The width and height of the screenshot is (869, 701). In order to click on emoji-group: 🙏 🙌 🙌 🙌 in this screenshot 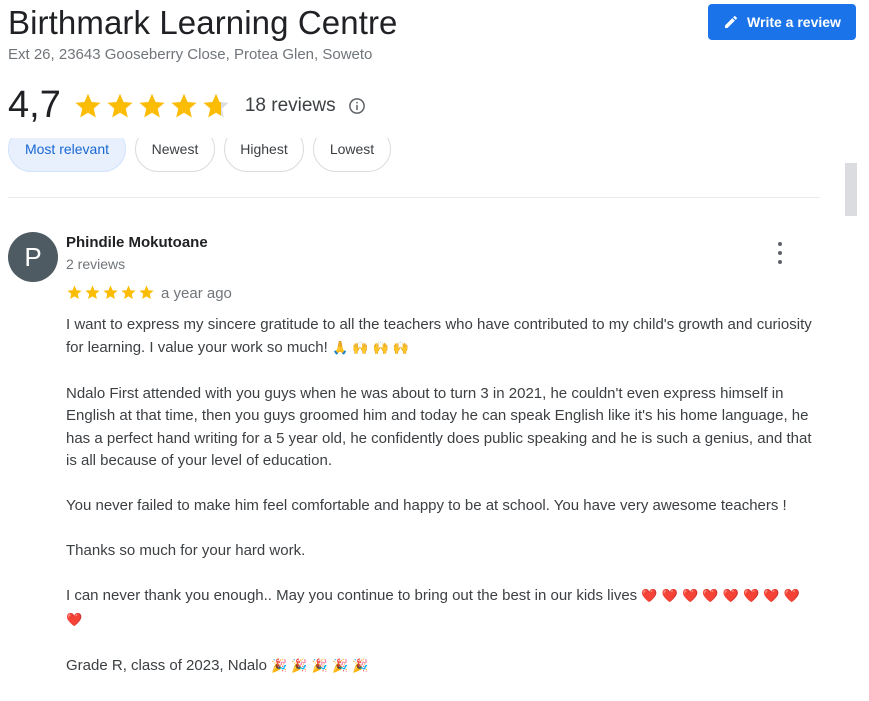, I will do `click(370, 348)`.